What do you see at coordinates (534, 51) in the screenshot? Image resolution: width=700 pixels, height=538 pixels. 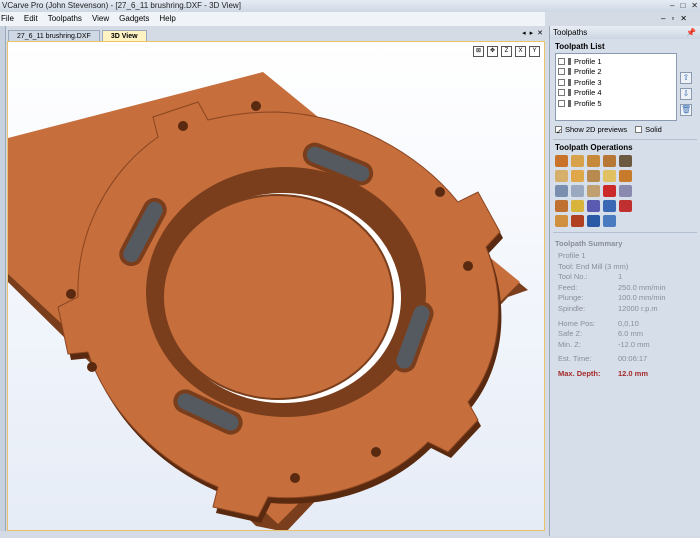 I see `view-y-icon: Y` at bounding box center [534, 51].